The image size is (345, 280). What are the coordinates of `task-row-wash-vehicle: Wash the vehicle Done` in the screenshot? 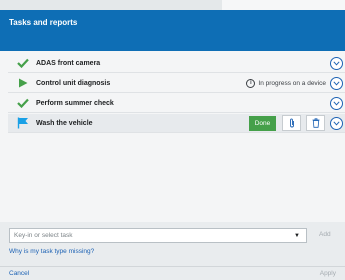 It's located at (176, 123).